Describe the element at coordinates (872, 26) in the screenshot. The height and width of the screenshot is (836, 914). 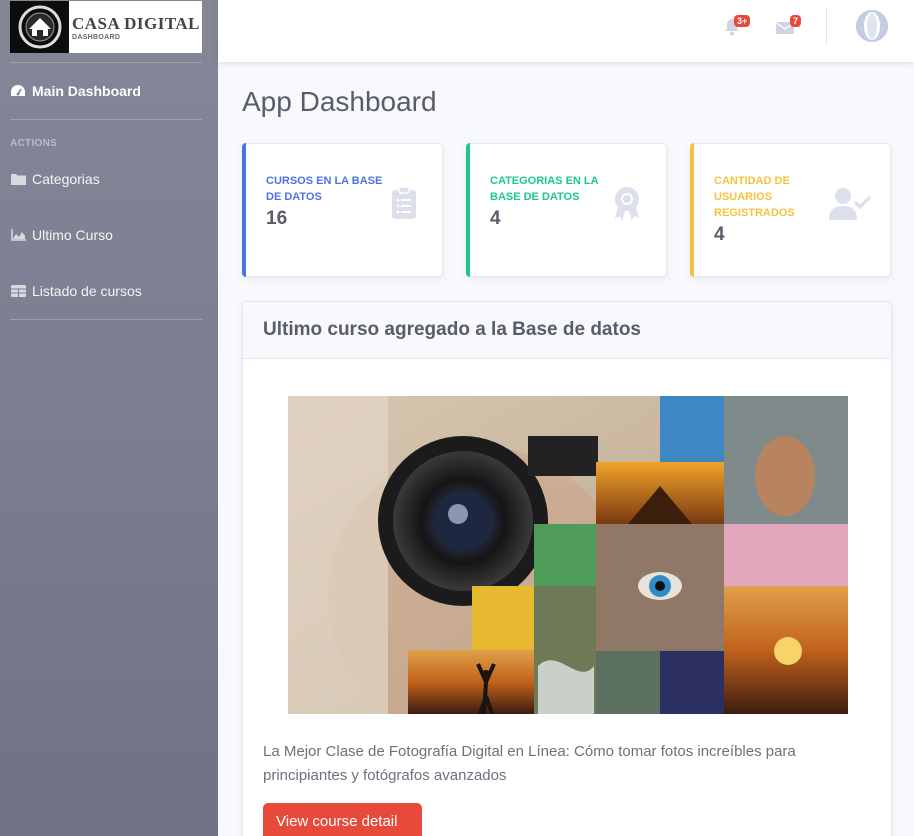
I see `avatar` at that location.